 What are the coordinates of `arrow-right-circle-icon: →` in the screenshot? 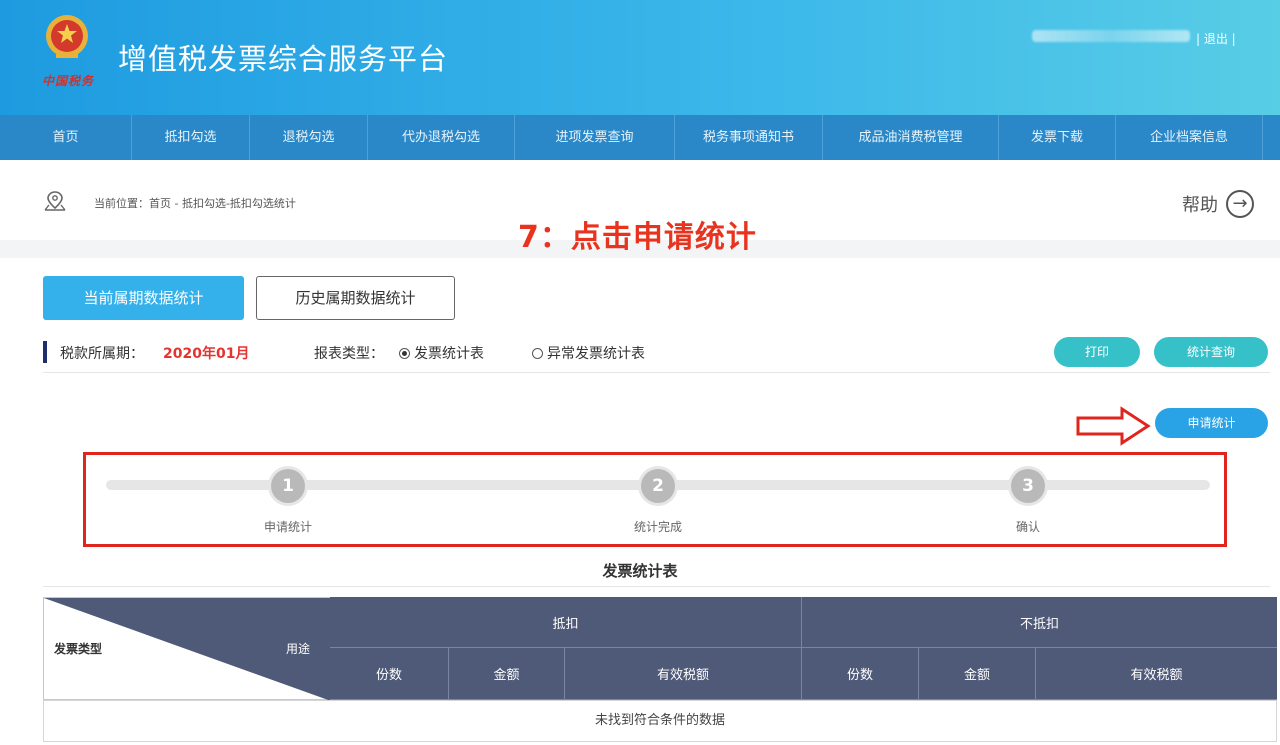 It's located at (1240, 204).